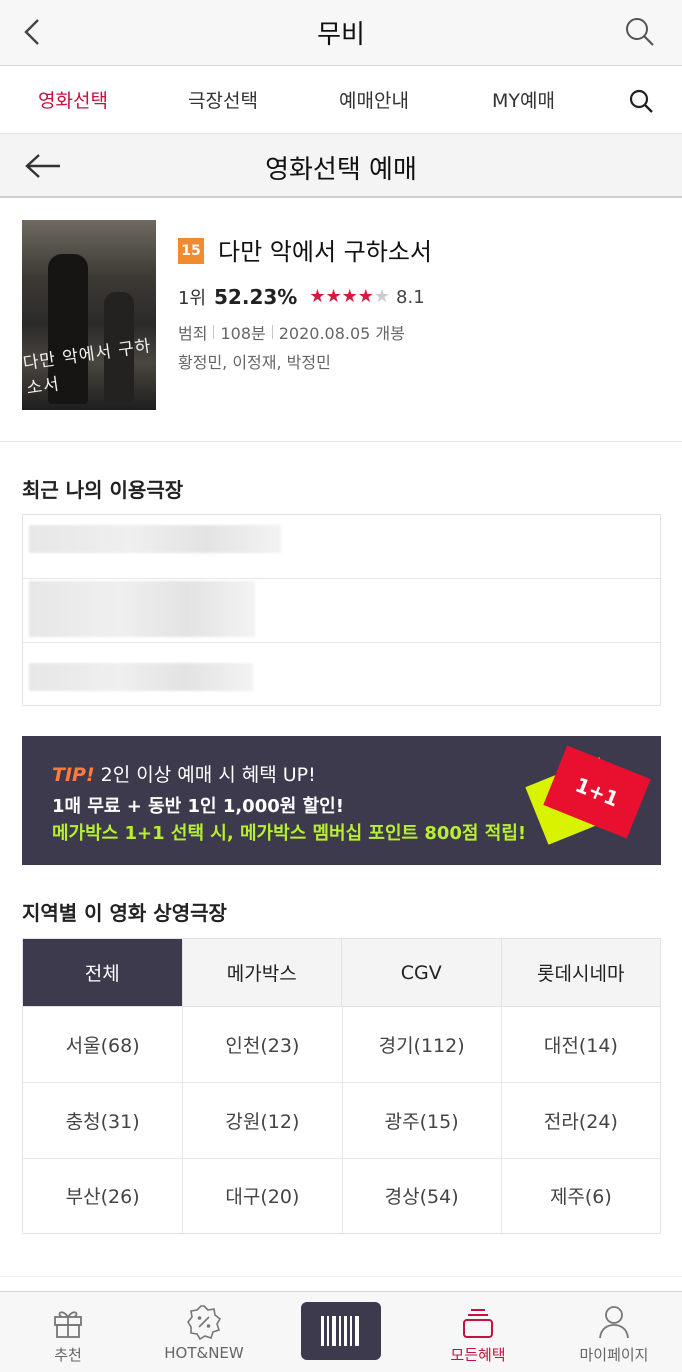 The width and height of the screenshot is (682, 1372). Describe the element at coordinates (102, 1044) in the screenshot. I see `region-cell: 서울(68)` at that location.